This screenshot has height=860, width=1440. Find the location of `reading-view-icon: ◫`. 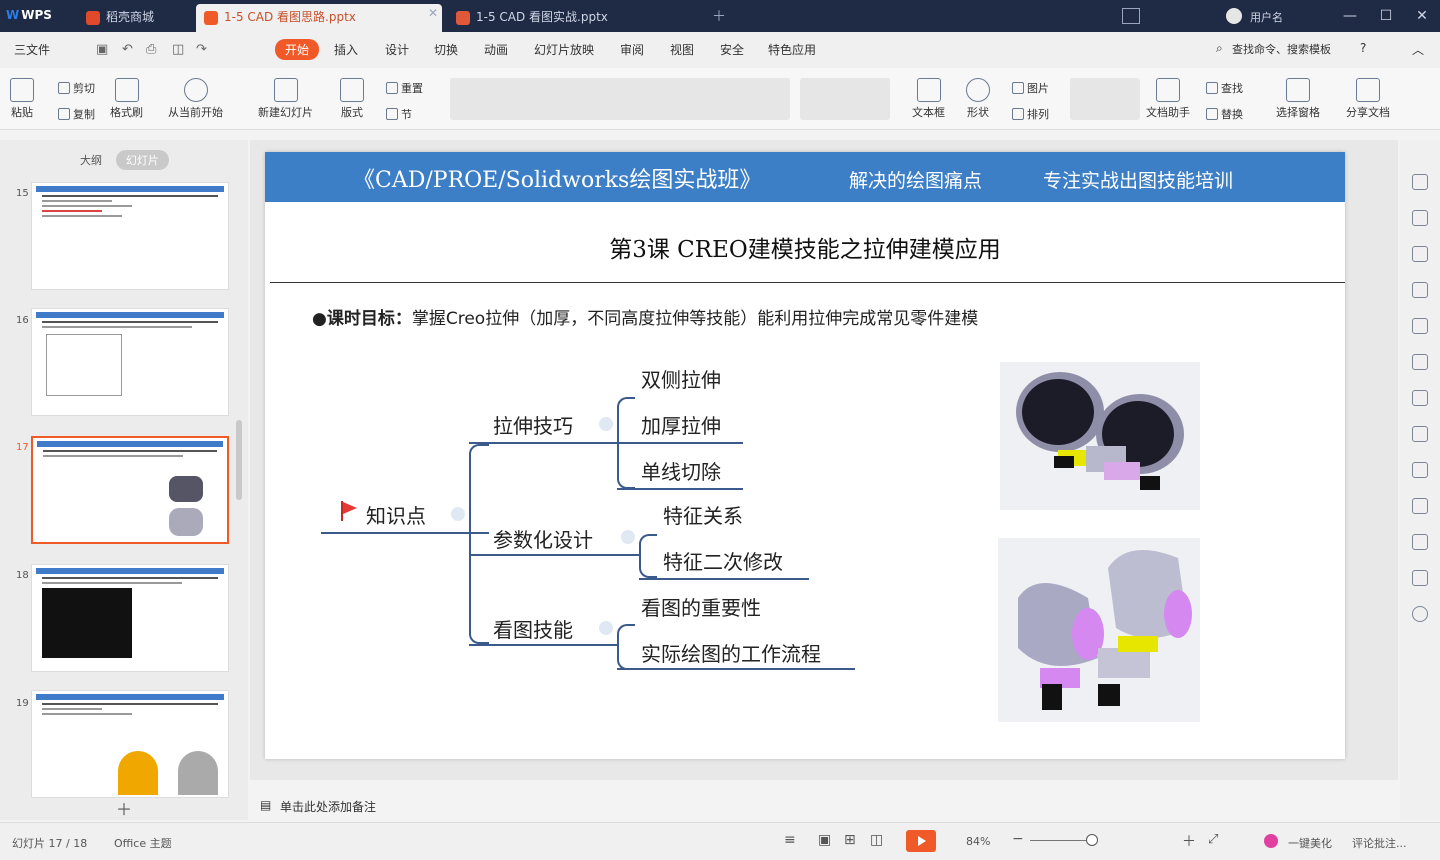

reading-view-icon: ◫ is located at coordinates (876, 840).